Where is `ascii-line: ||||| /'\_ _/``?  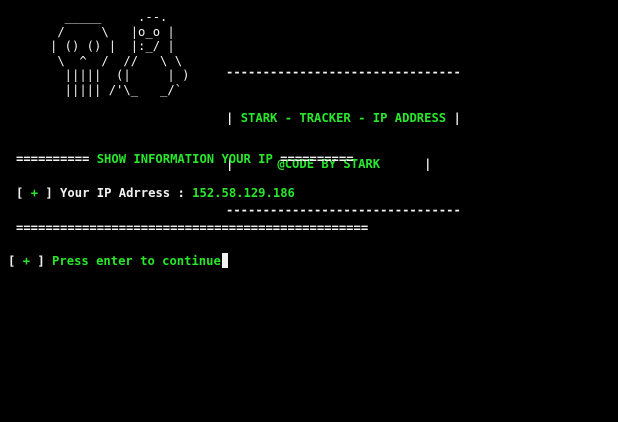
ascii-line: ||||| /'\_ _/` is located at coordinates (116, 89).